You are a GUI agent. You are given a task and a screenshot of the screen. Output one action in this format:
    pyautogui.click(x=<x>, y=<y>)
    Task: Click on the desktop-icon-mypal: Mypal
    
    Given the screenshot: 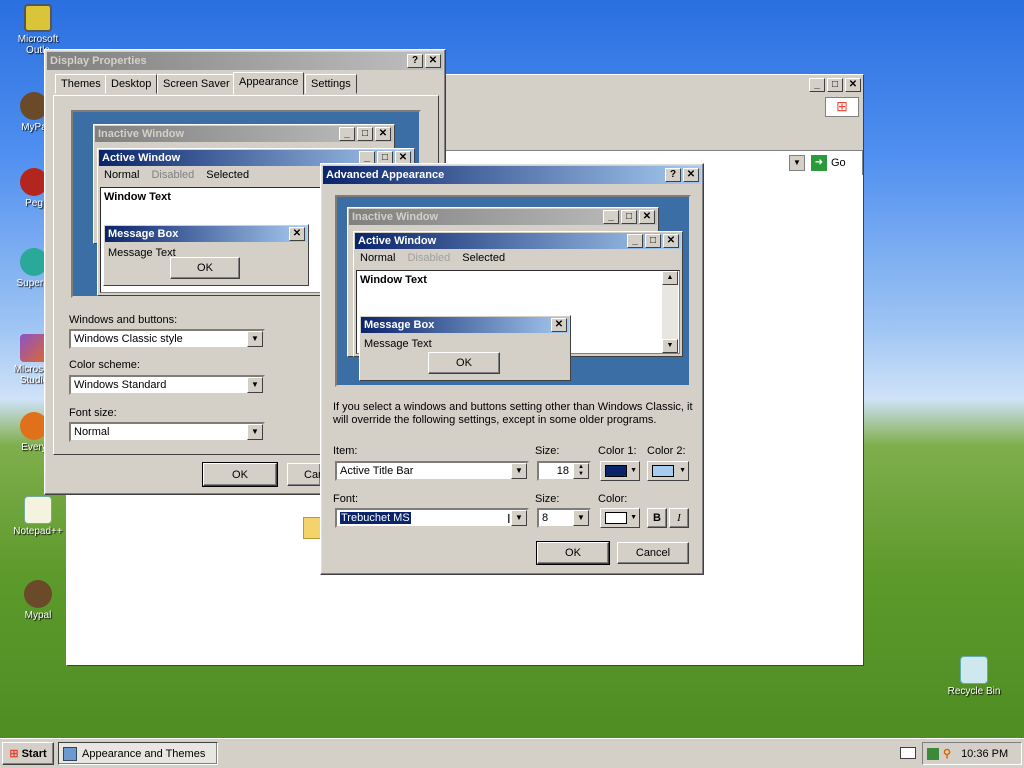 What is the action you would take?
    pyautogui.click(x=38, y=600)
    